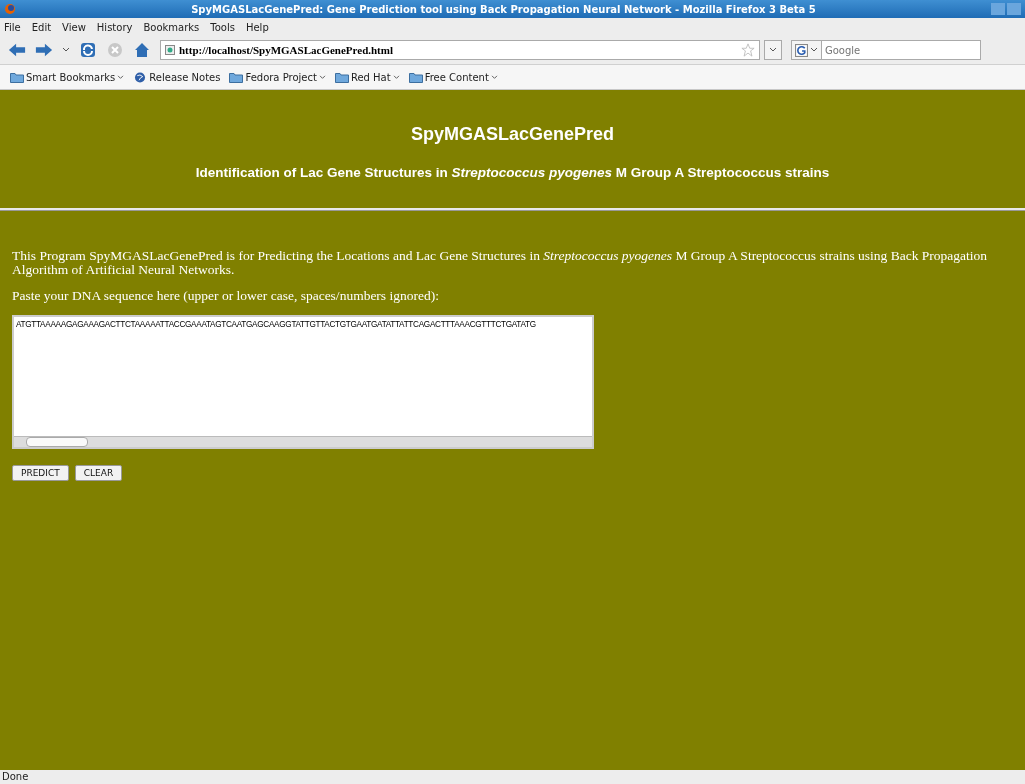  What do you see at coordinates (114, 27) in the screenshot?
I see `menu-item: History` at bounding box center [114, 27].